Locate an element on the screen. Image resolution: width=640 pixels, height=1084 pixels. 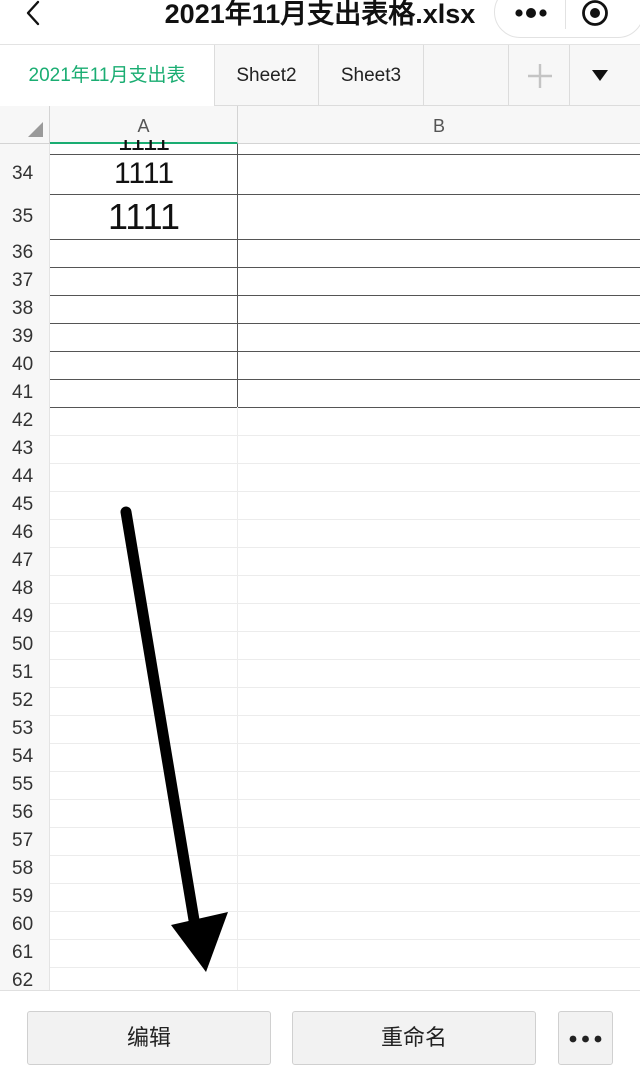
triangle-down-icon is located at coordinates (605, 75).